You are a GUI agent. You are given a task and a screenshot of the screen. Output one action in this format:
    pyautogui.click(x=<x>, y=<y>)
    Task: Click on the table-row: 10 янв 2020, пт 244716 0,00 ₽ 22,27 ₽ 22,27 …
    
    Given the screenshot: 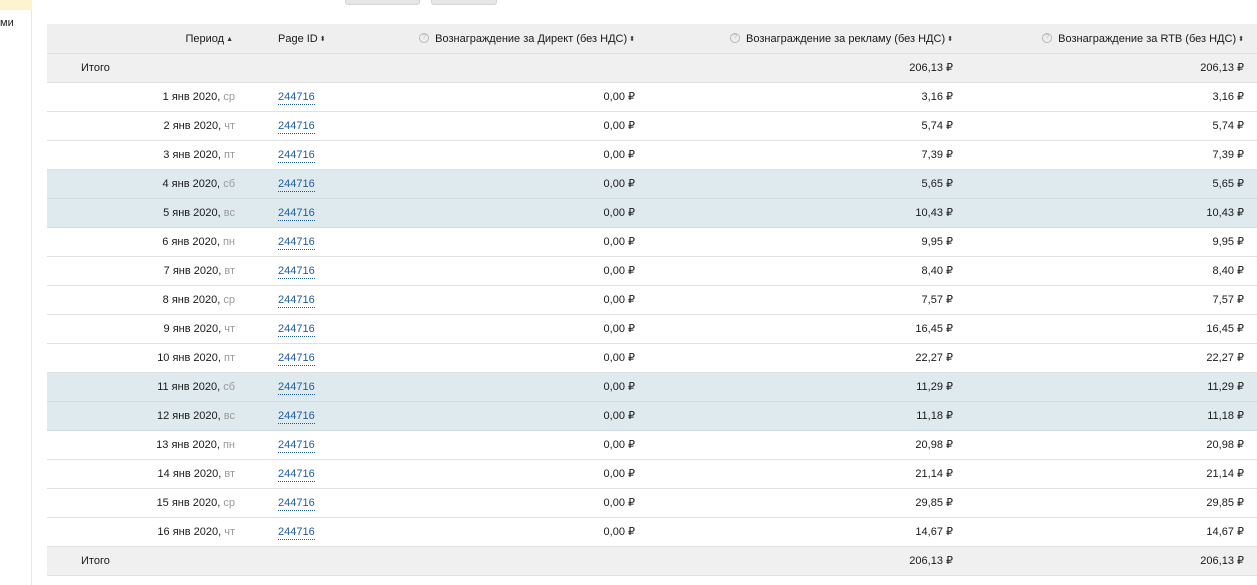 What is the action you would take?
    pyautogui.click(x=652, y=358)
    